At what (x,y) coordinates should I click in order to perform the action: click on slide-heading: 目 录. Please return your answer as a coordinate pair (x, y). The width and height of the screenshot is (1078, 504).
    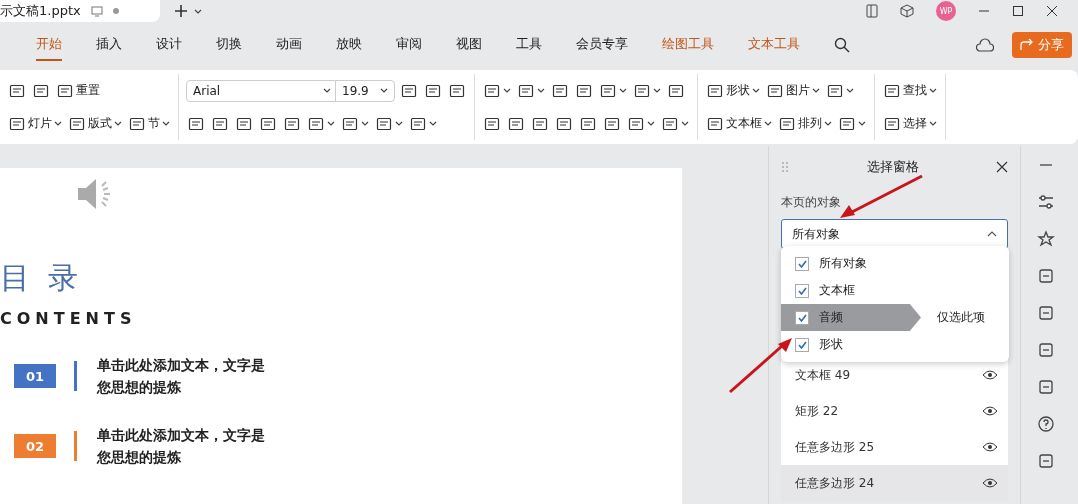
    Looking at the image, I should click on (41, 278).